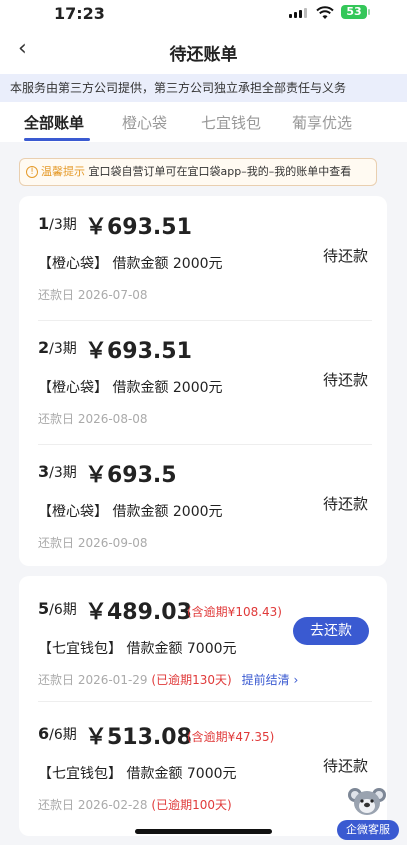 Image resolution: width=407 pixels, height=845 pixels. What do you see at coordinates (355, 12) in the screenshot?
I see `battery-icon: 53` at bounding box center [355, 12].